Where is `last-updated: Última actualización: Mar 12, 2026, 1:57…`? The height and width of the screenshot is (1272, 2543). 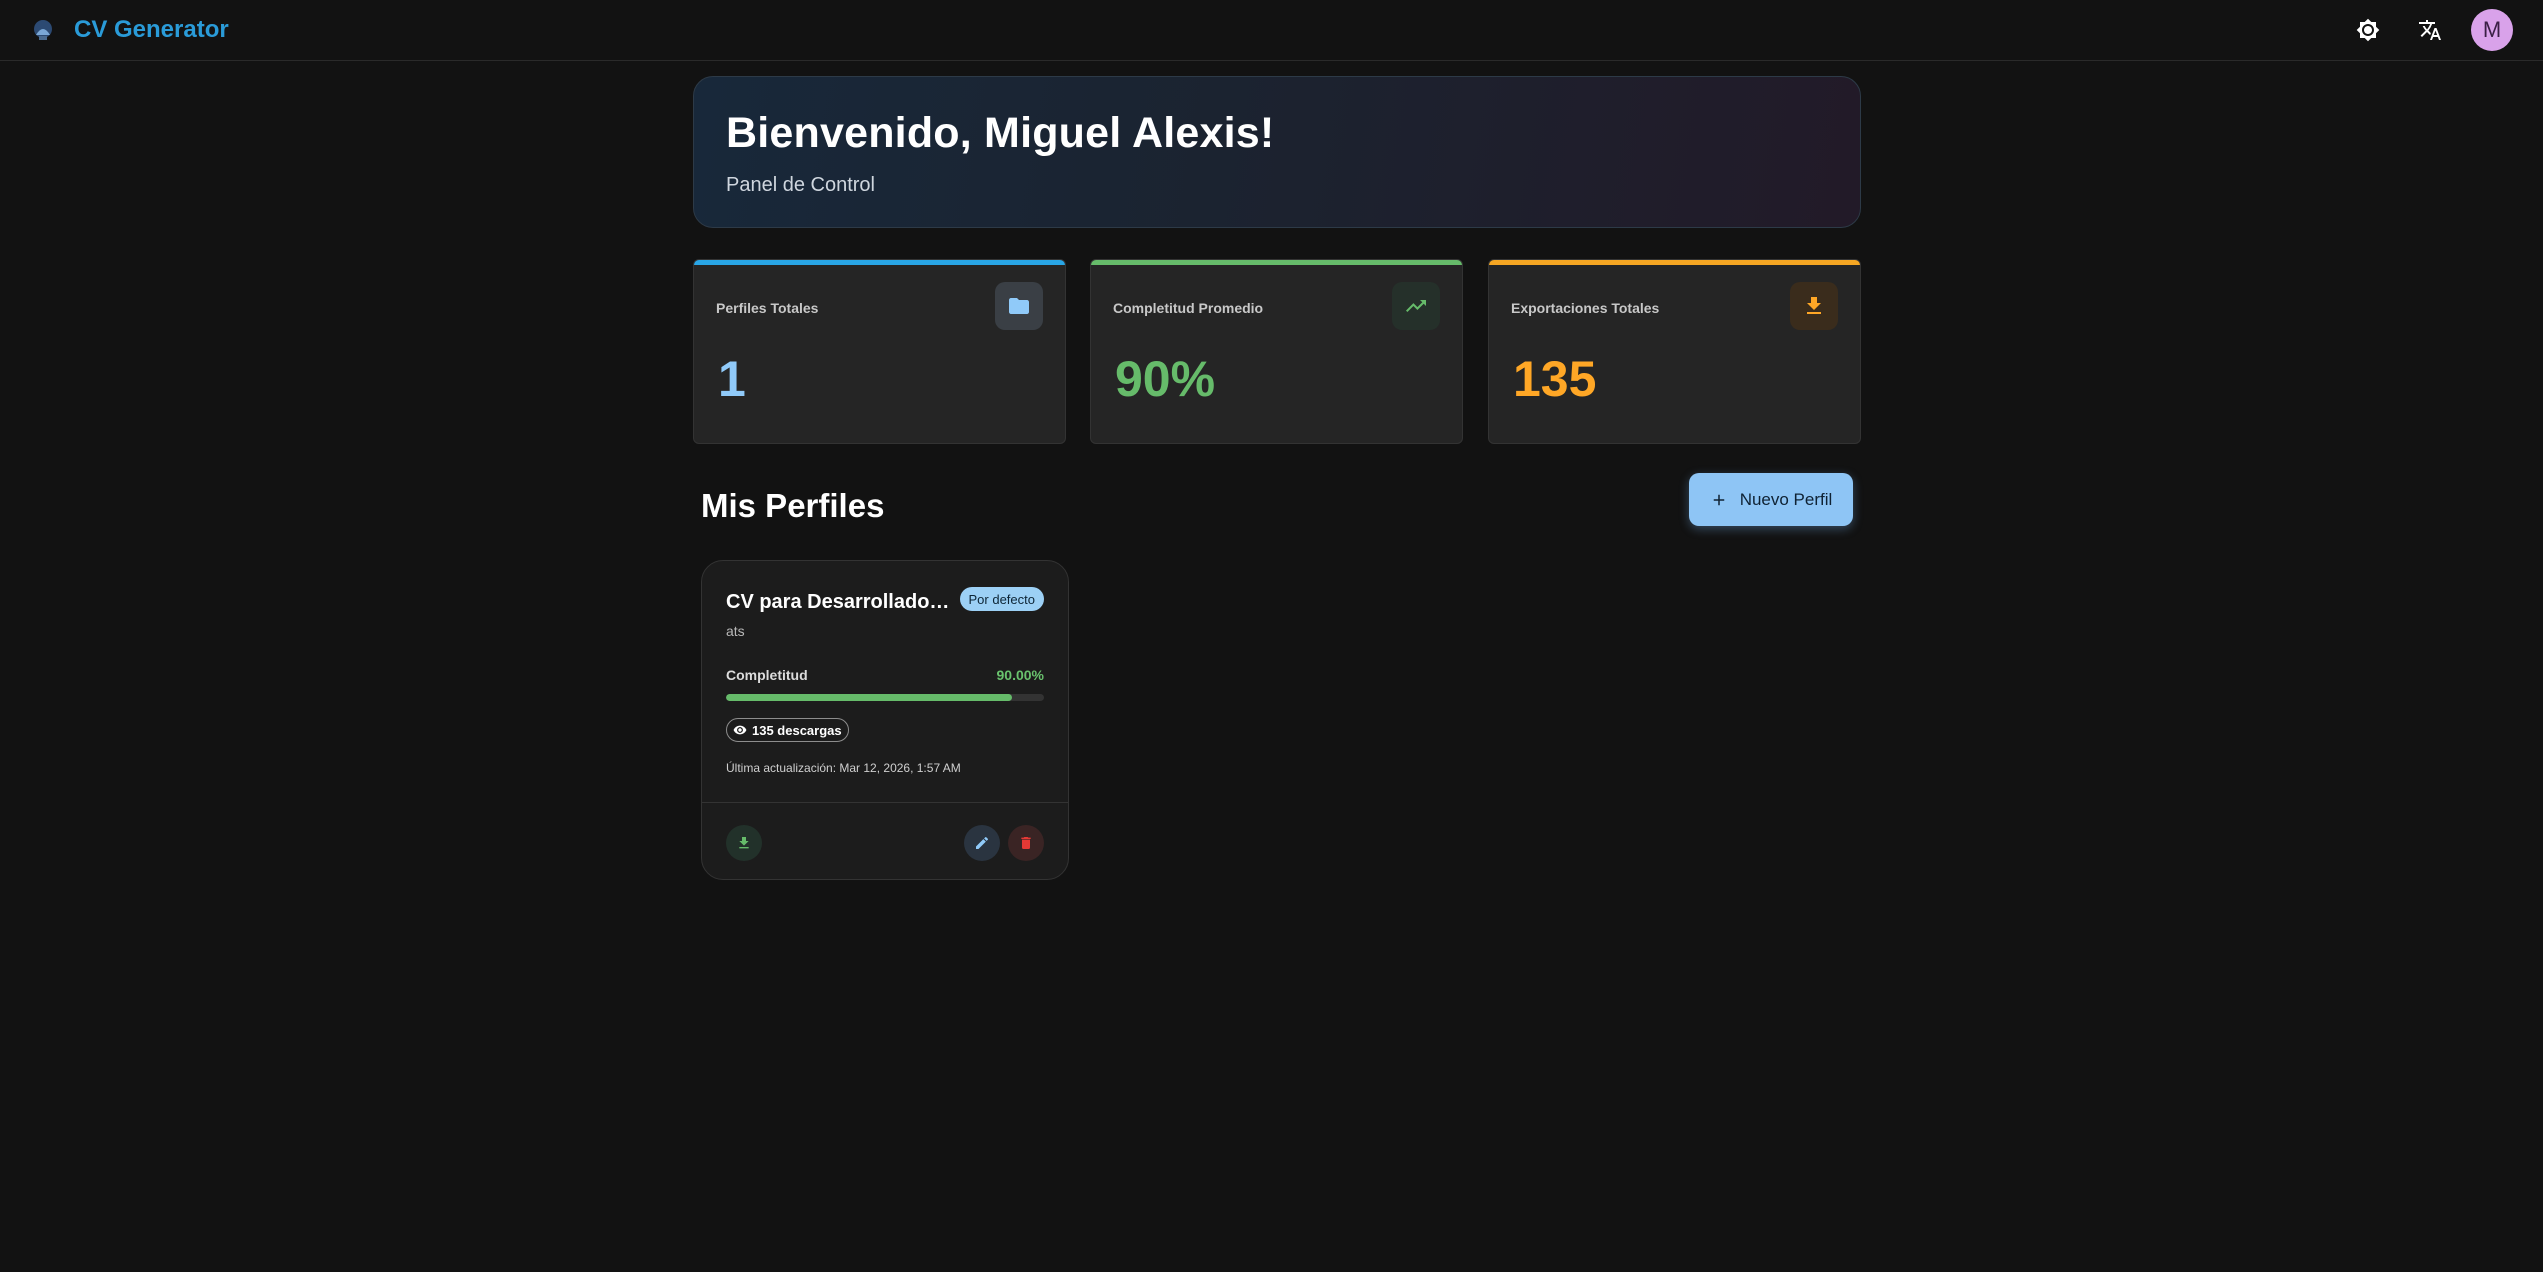 last-updated: Última actualización: Mar 12, 2026, 1:57… is located at coordinates (843, 768).